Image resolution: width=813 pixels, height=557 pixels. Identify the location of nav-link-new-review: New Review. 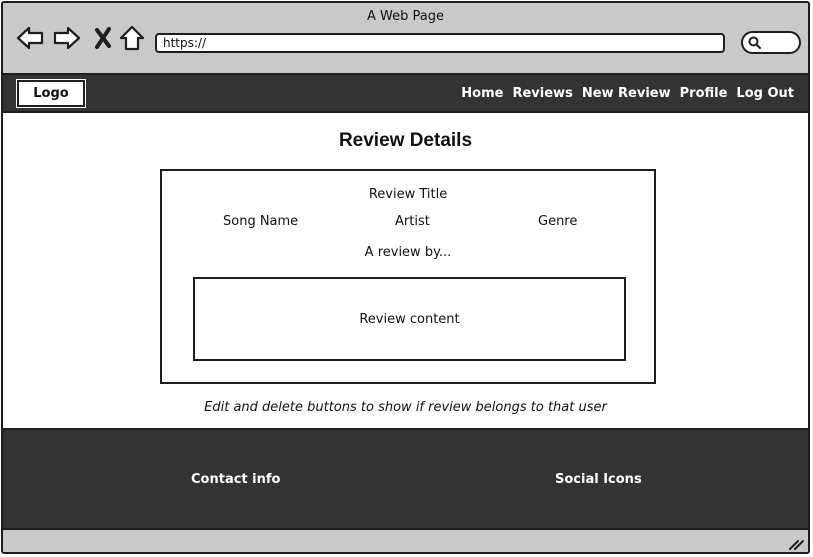
(626, 93).